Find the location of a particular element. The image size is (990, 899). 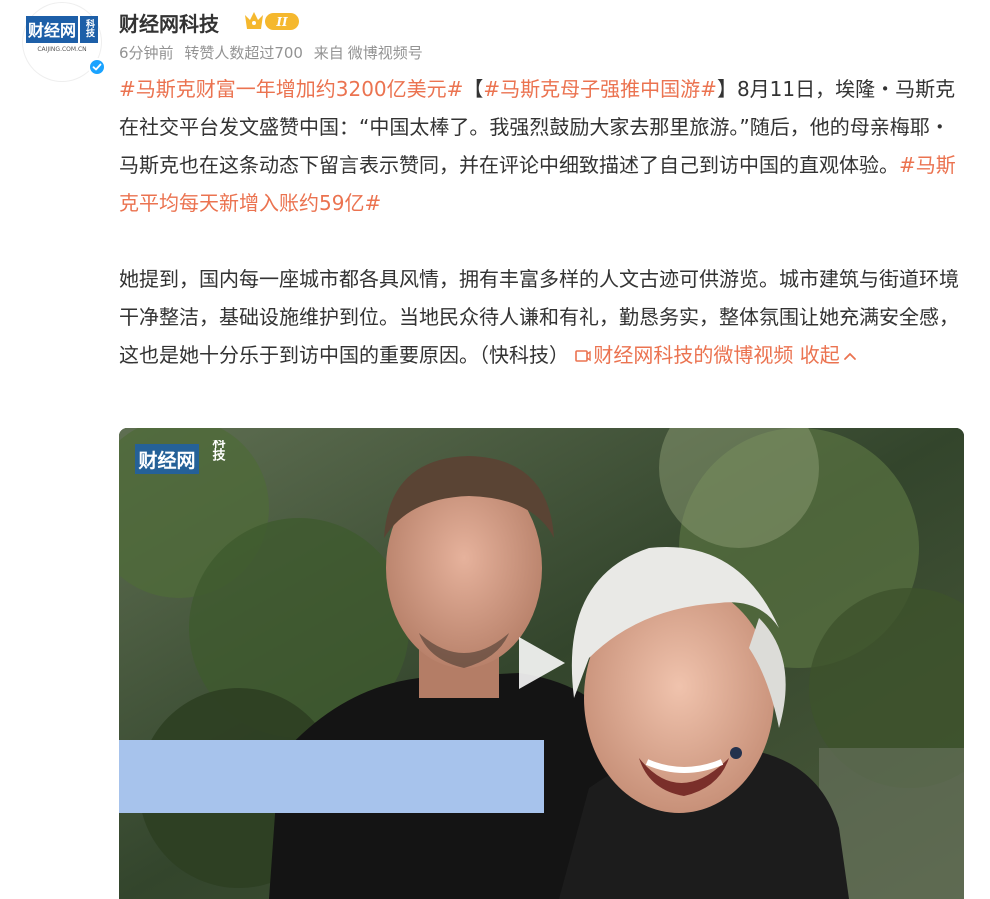

source-prefix: 来自 is located at coordinates (328, 53).